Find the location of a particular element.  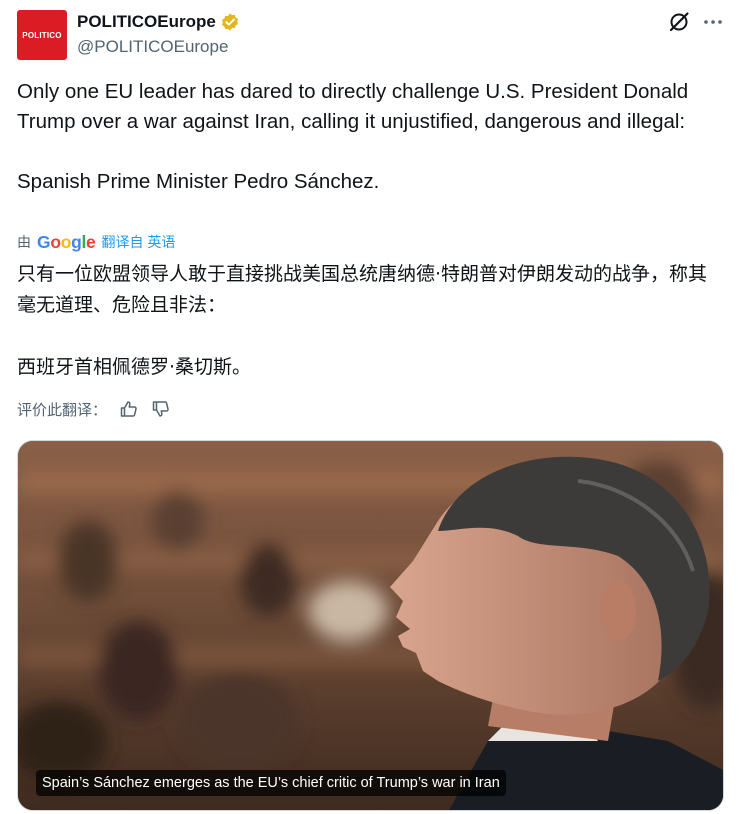

rate-translation-row: 评价此翻译： is located at coordinates (94, 409).